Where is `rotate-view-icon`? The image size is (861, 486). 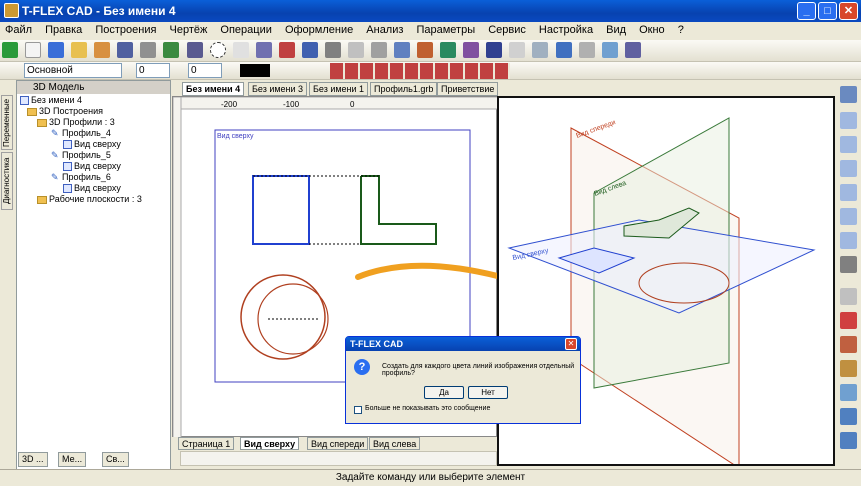 rotate-view-icon is located at coordinates (848, 94).